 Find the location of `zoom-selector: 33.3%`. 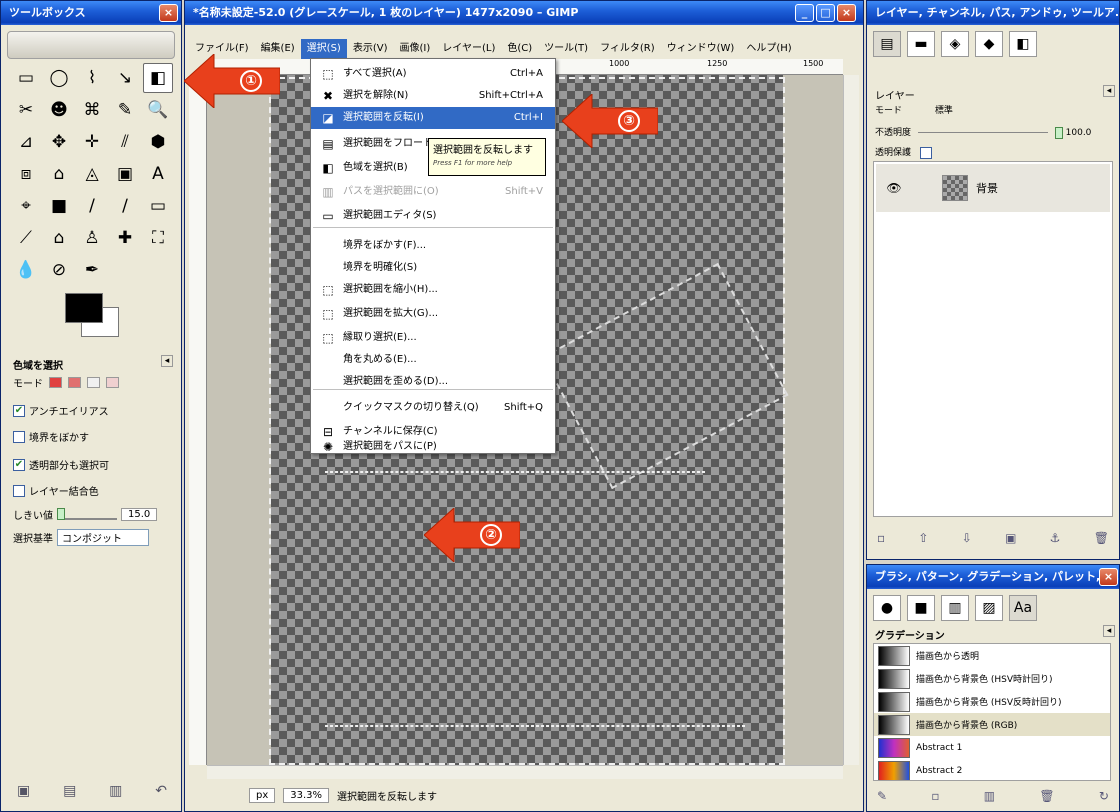

zoom-selector: 33.3% is located at coordinates (306, 795).